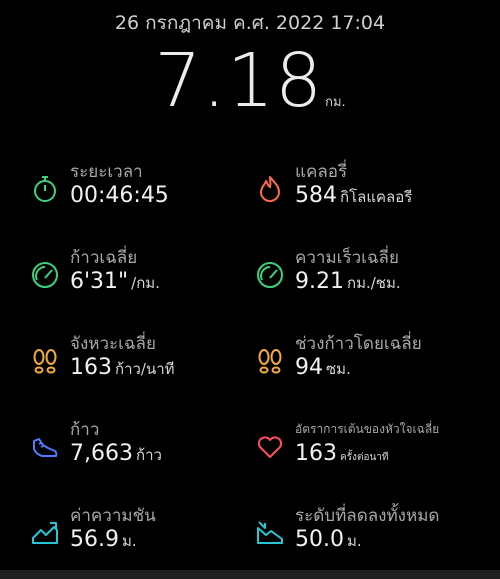 Image resolution: width=500 pixels, height=579 pixels. Describe the element at coordinates (239, 81) in the screenshot. I see `distance-value: 7.18` at that location.